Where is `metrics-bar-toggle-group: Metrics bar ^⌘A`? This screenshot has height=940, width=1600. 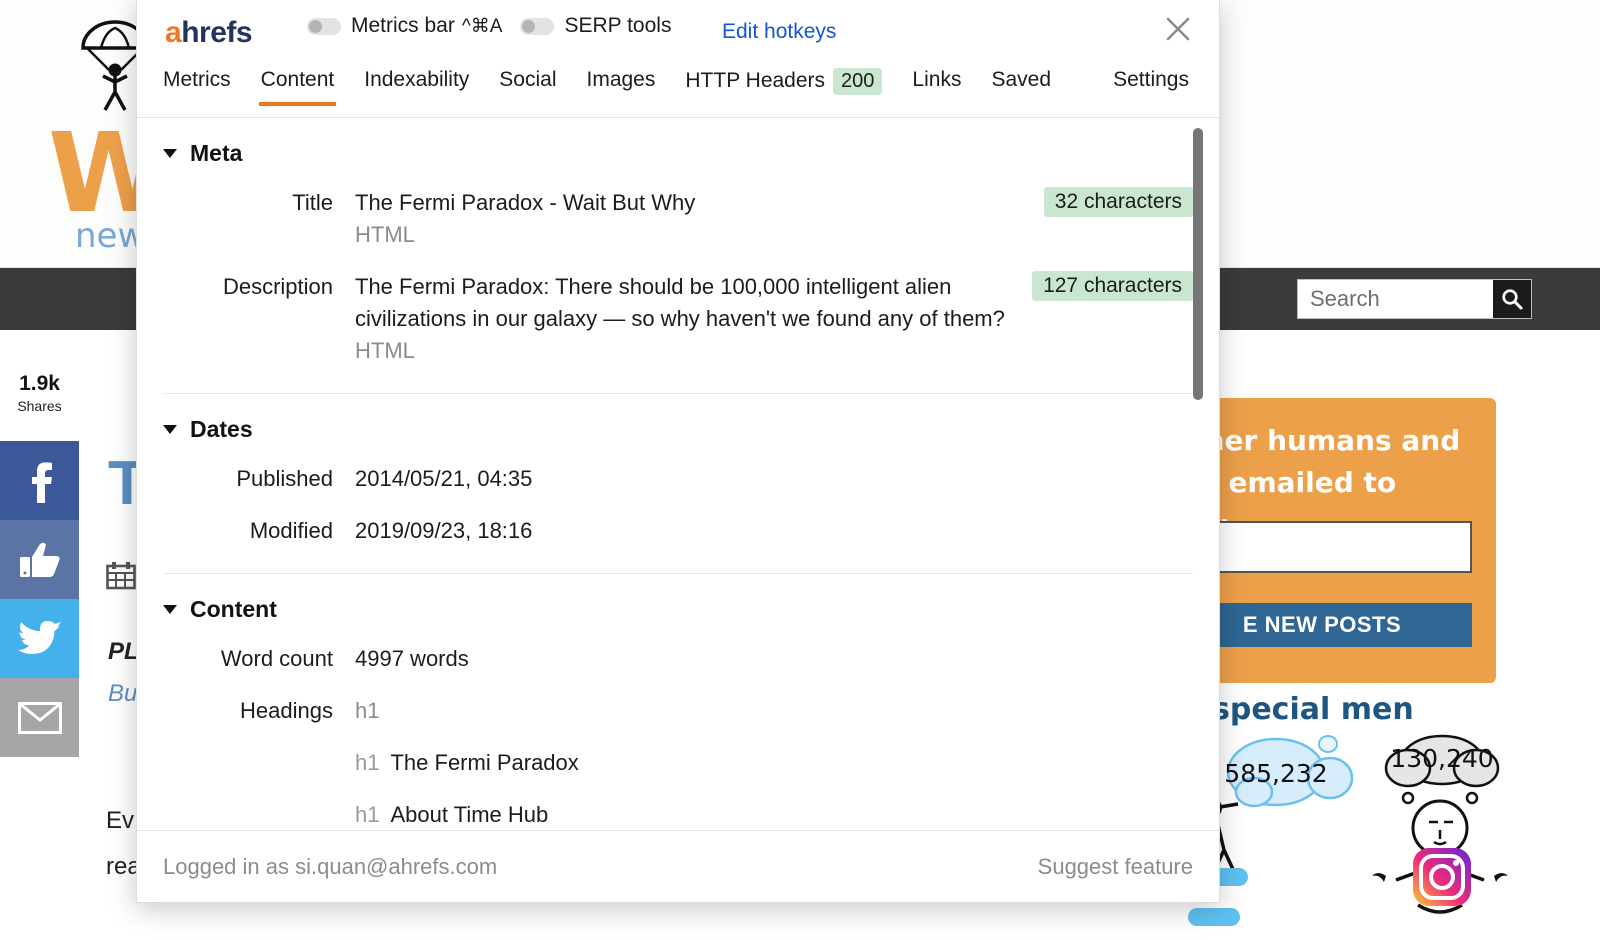 metrics-bar-toggle-group: Metrics bar ^⌘A is located at coordinates (404, 26).